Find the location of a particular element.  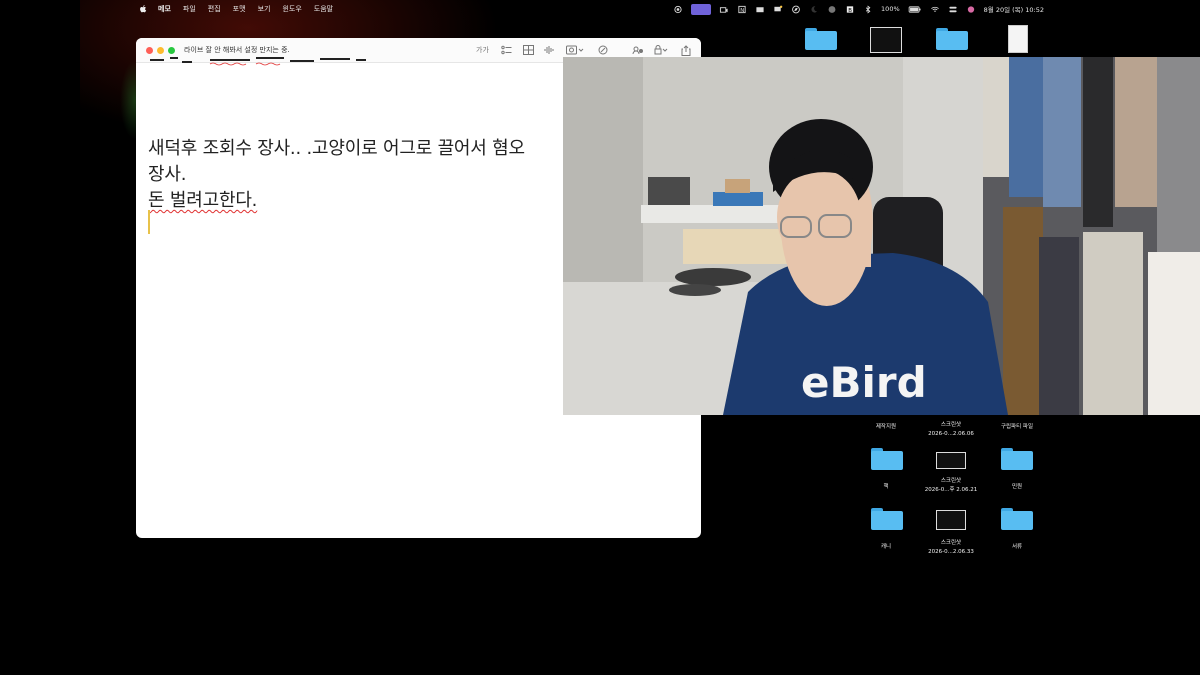

desktop-screenshot-top is located at coordinates (886, 40).